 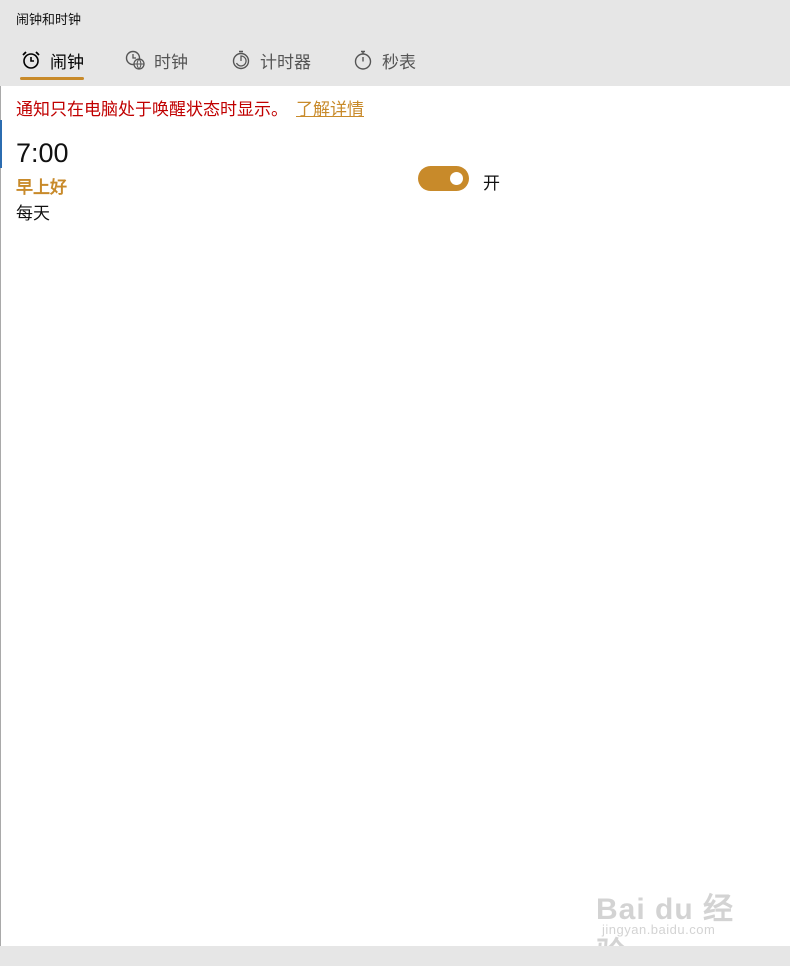 I want to click on notification-warning: 通知只在电脑处于唤醒状态时显示。 了解详情, so click(x=190, y=107).